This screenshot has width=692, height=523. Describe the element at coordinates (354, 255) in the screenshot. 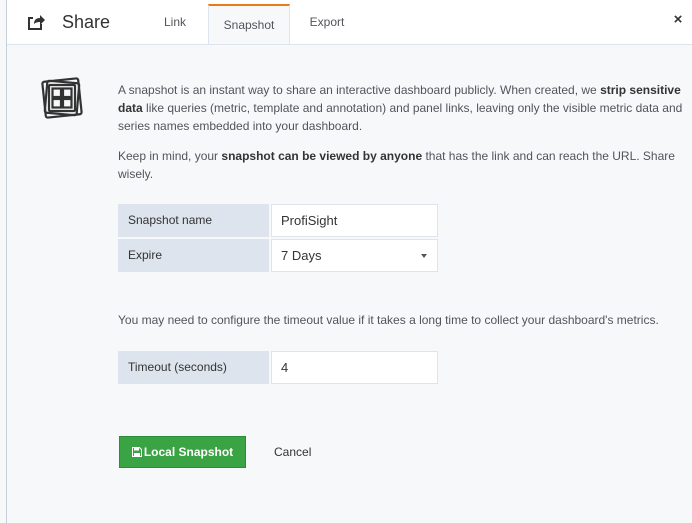

I see `expire-select: 7 Days` at that location.